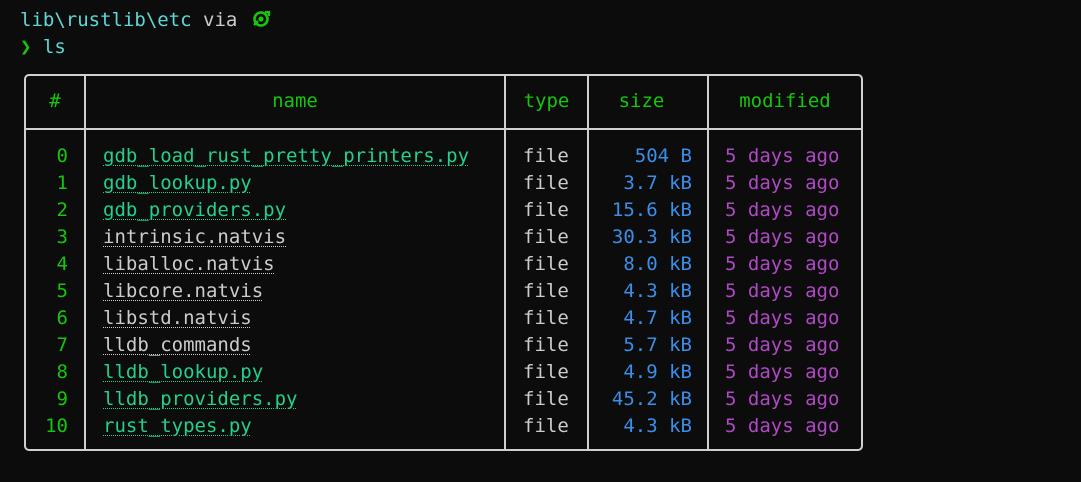 The height and width of the screenshot is (482, 1081). I want to click on file-name: intrinsic.natvis, so click(194, 237).